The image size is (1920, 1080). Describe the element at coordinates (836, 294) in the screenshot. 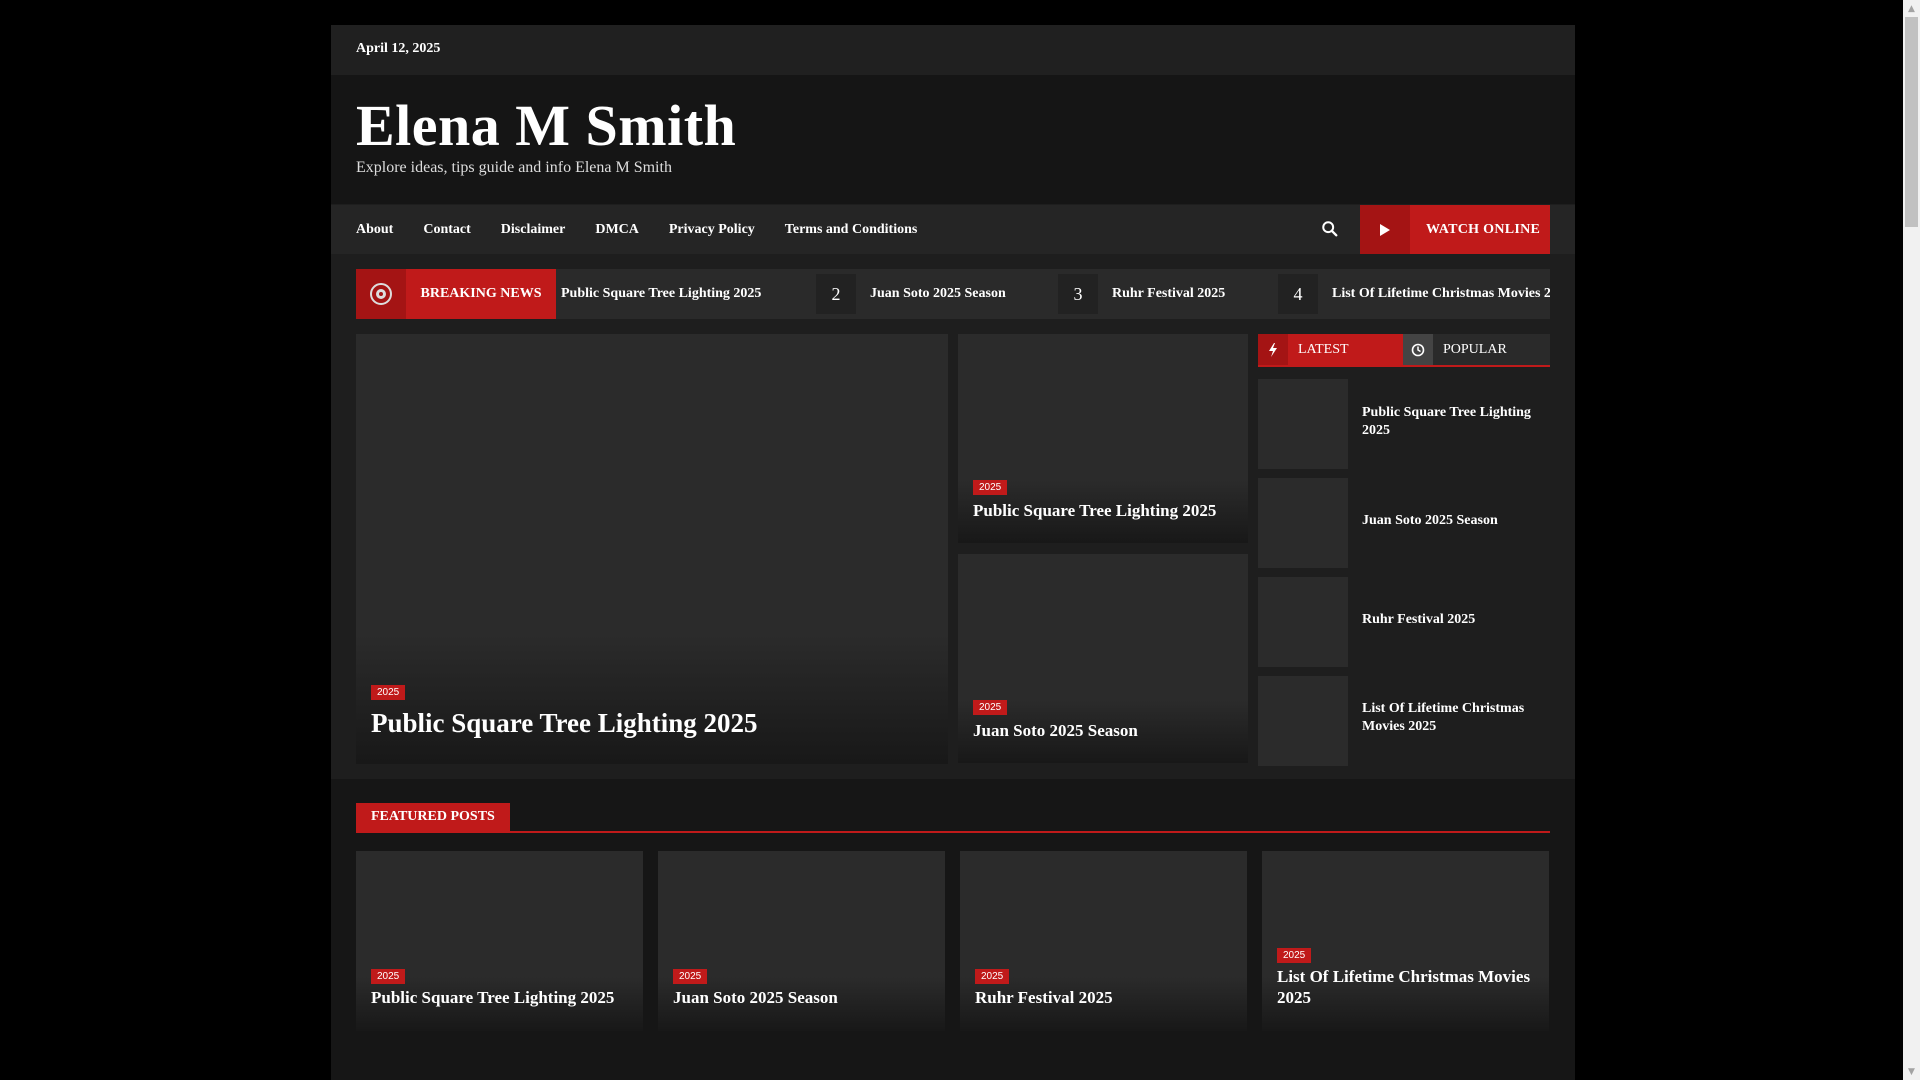

I see `ticker-item-number: 2` at that location.